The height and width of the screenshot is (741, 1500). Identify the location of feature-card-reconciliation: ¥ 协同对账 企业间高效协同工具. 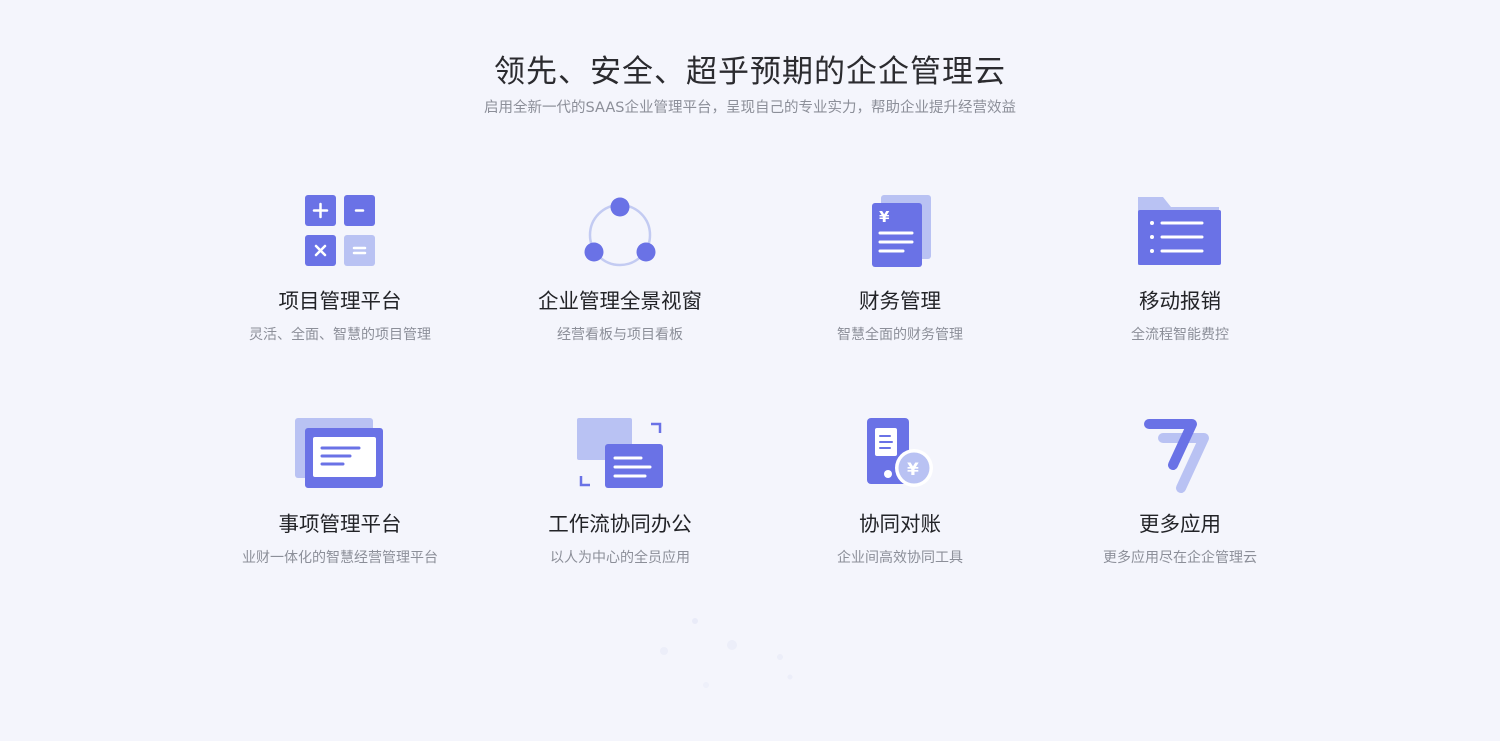
(900, 513).